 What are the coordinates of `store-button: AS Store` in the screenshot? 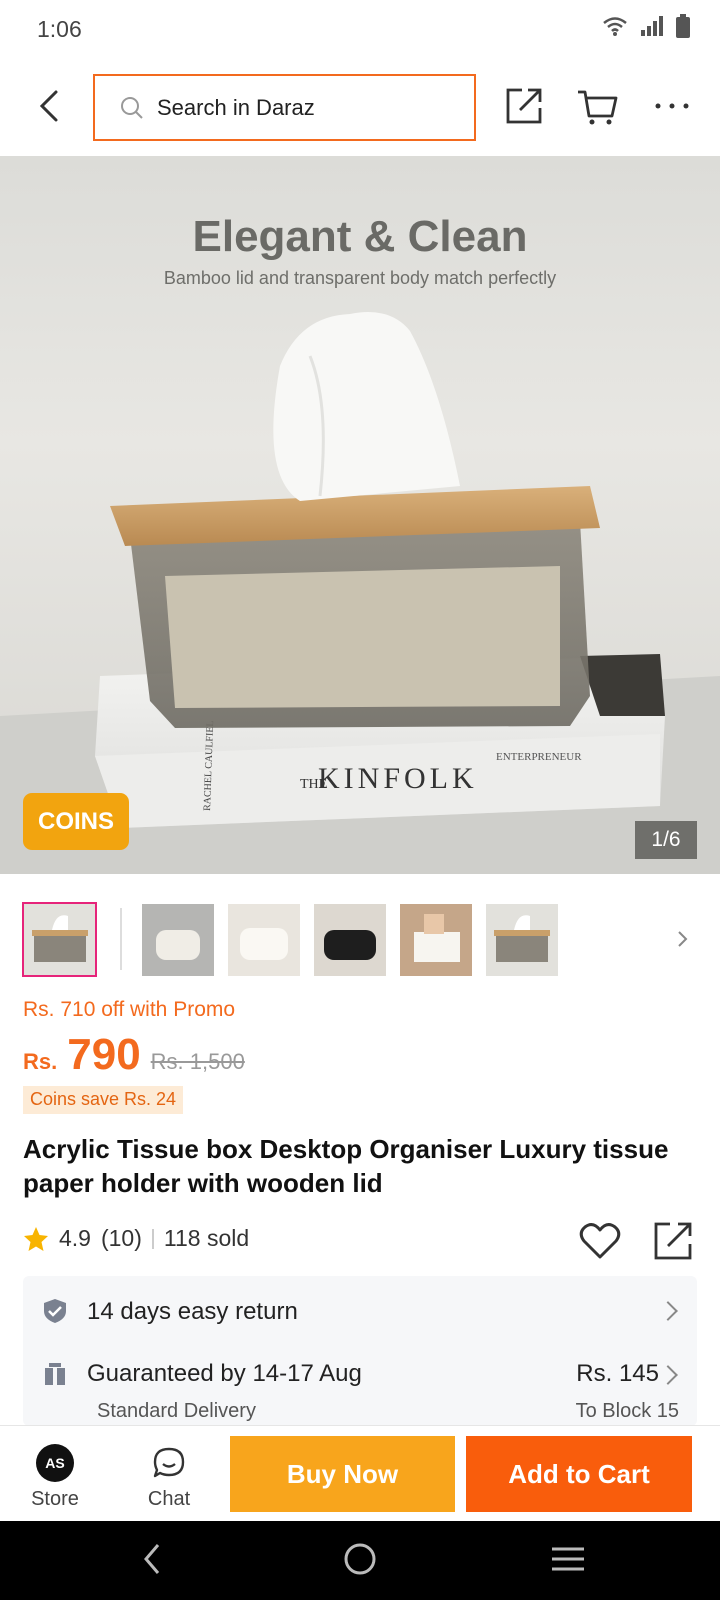 It's located at (55, 1474).